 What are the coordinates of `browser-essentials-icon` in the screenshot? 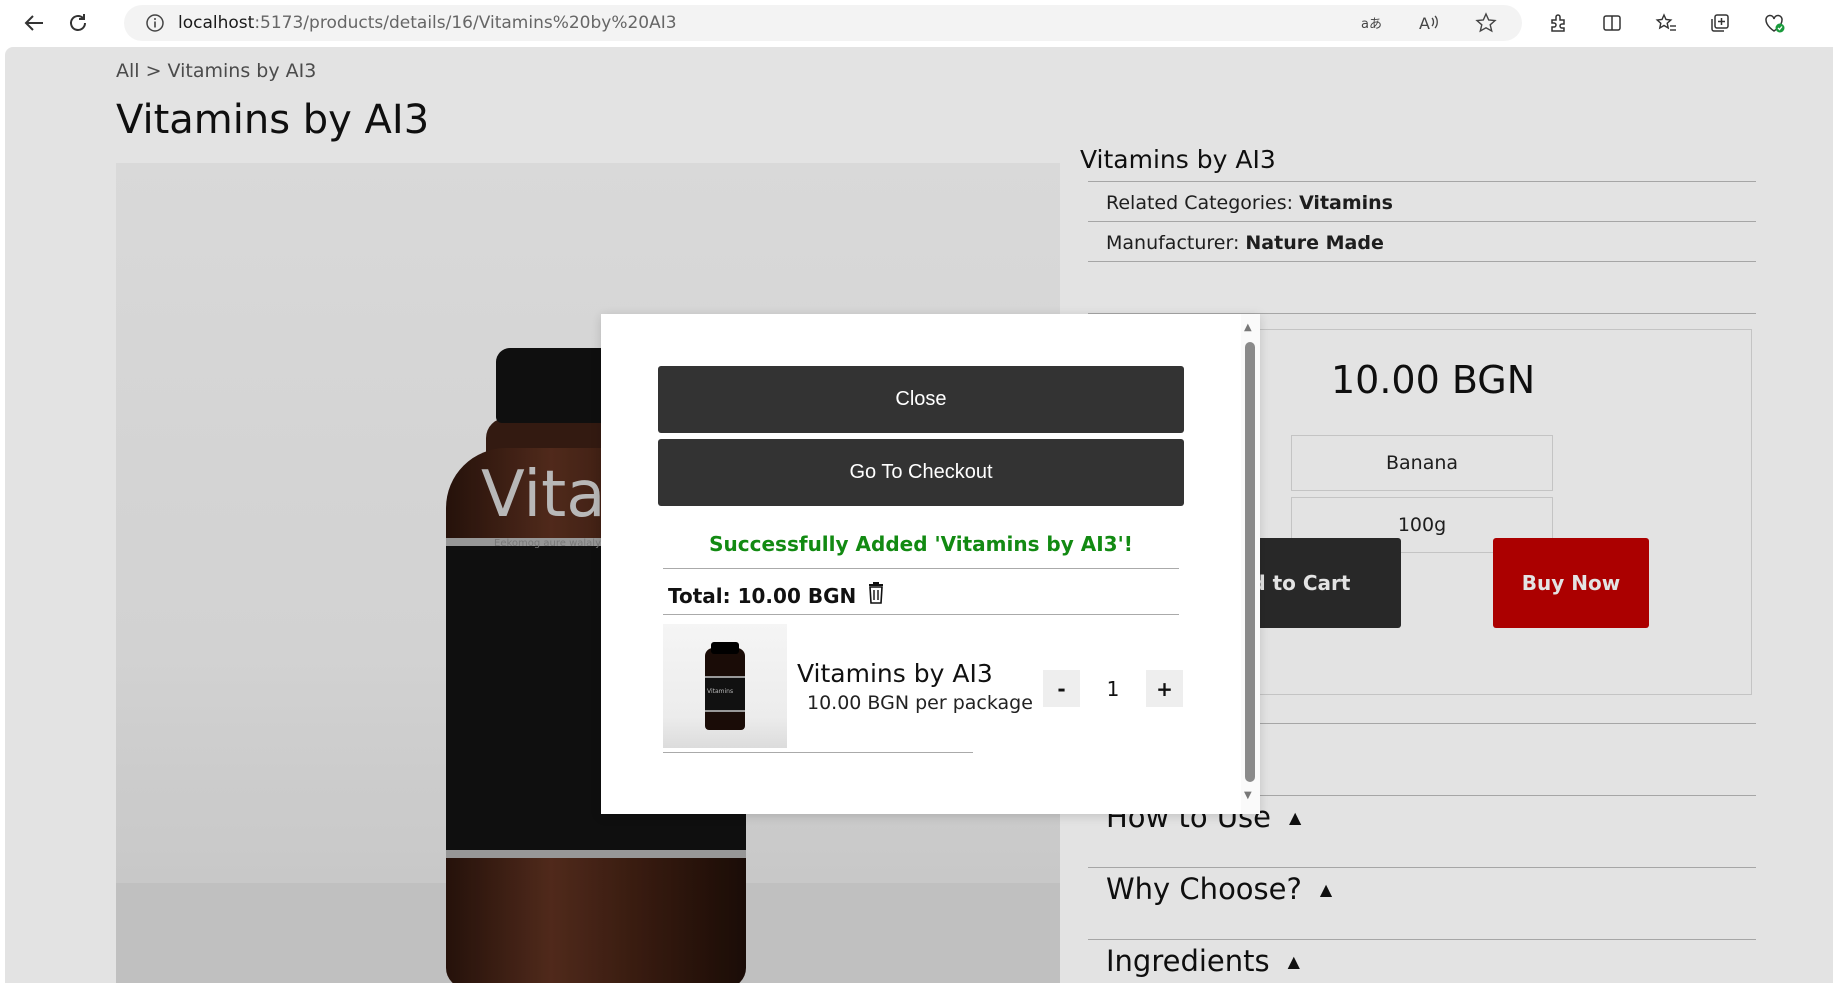 It's located at (1774, 23).